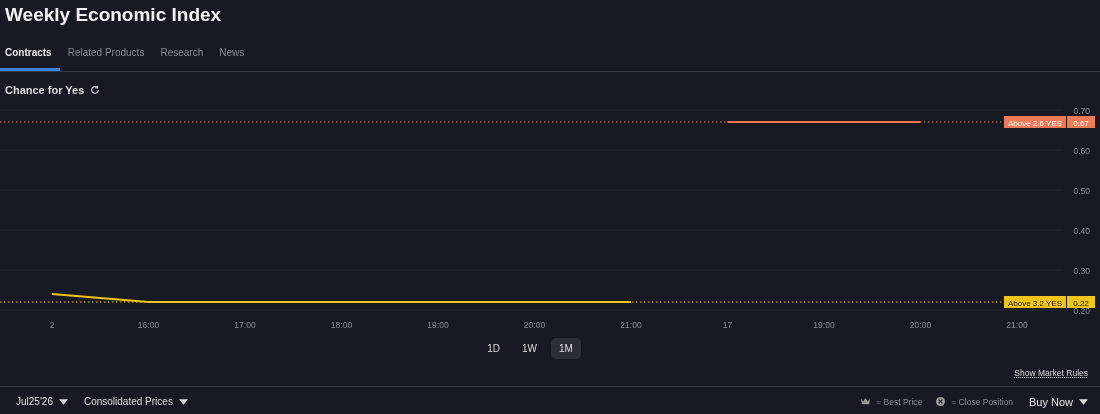 This screenshot has height=414, width=1100. Describe the element at coordinates (1081, 271) in the screenshot. I see `y-tick-label: 0.30` at that location.